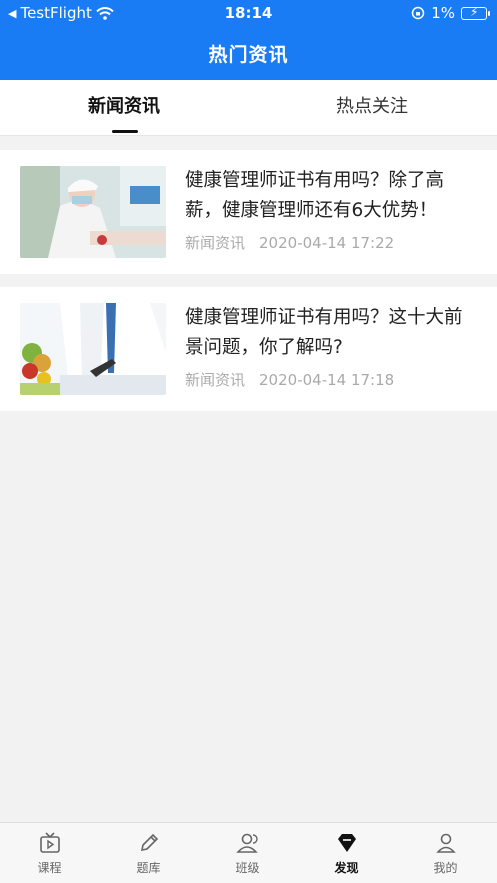  I want to click on nav-discover: 发现, so click(346, 853).